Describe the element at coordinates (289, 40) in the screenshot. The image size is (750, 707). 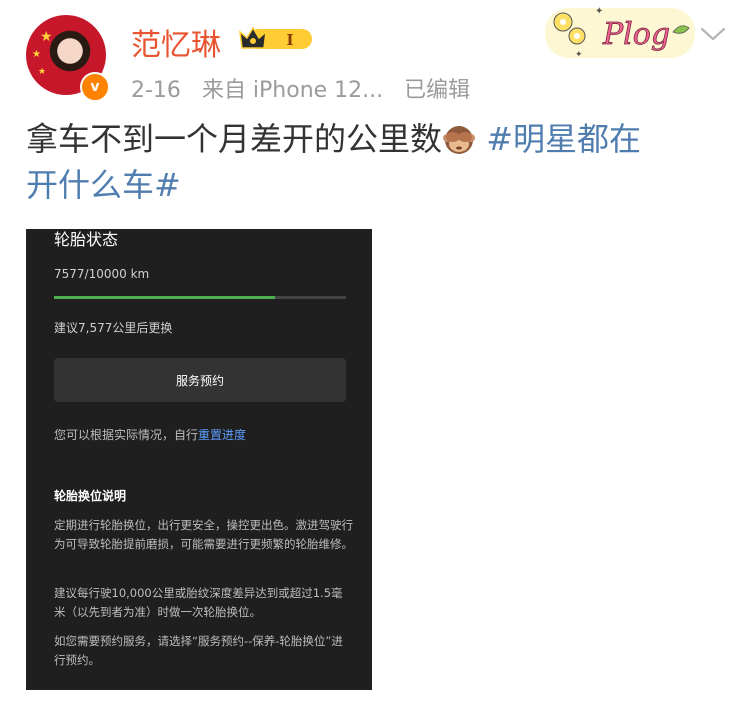
I see `badge-level: I` at that location.